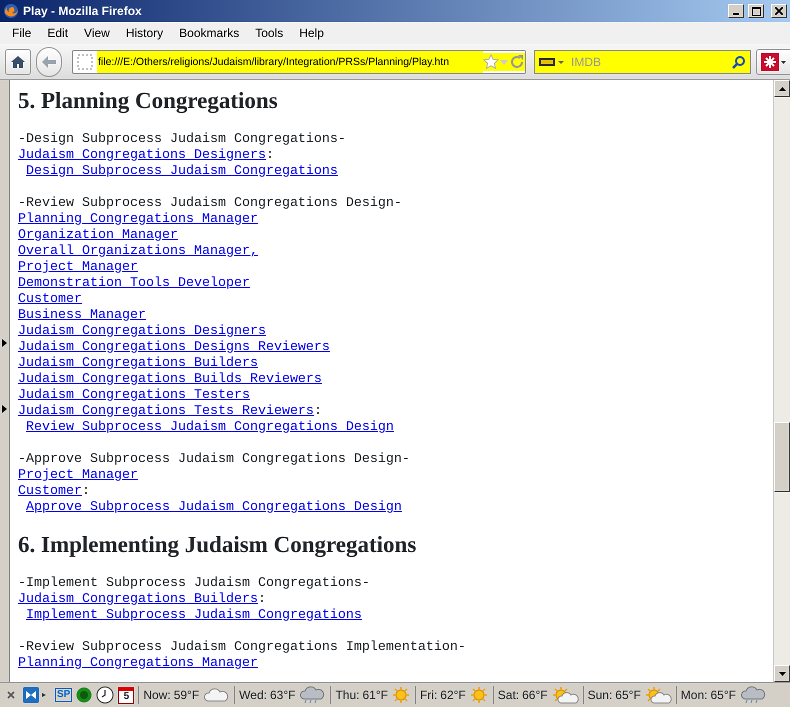  Describe the element at coordinates (253, 695) in the screenshot. I see `weather-day-label: Wed:` at that location.